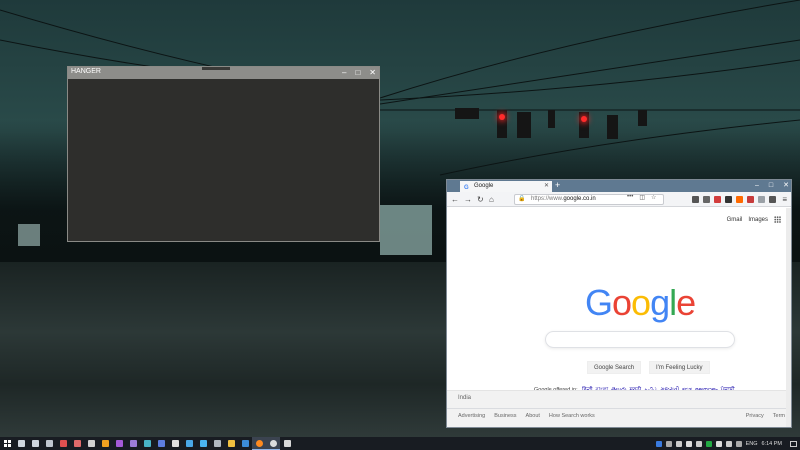 This screenshot has width=800, height=450. I want to click on language-indicator: ENG, so click(752, 444).